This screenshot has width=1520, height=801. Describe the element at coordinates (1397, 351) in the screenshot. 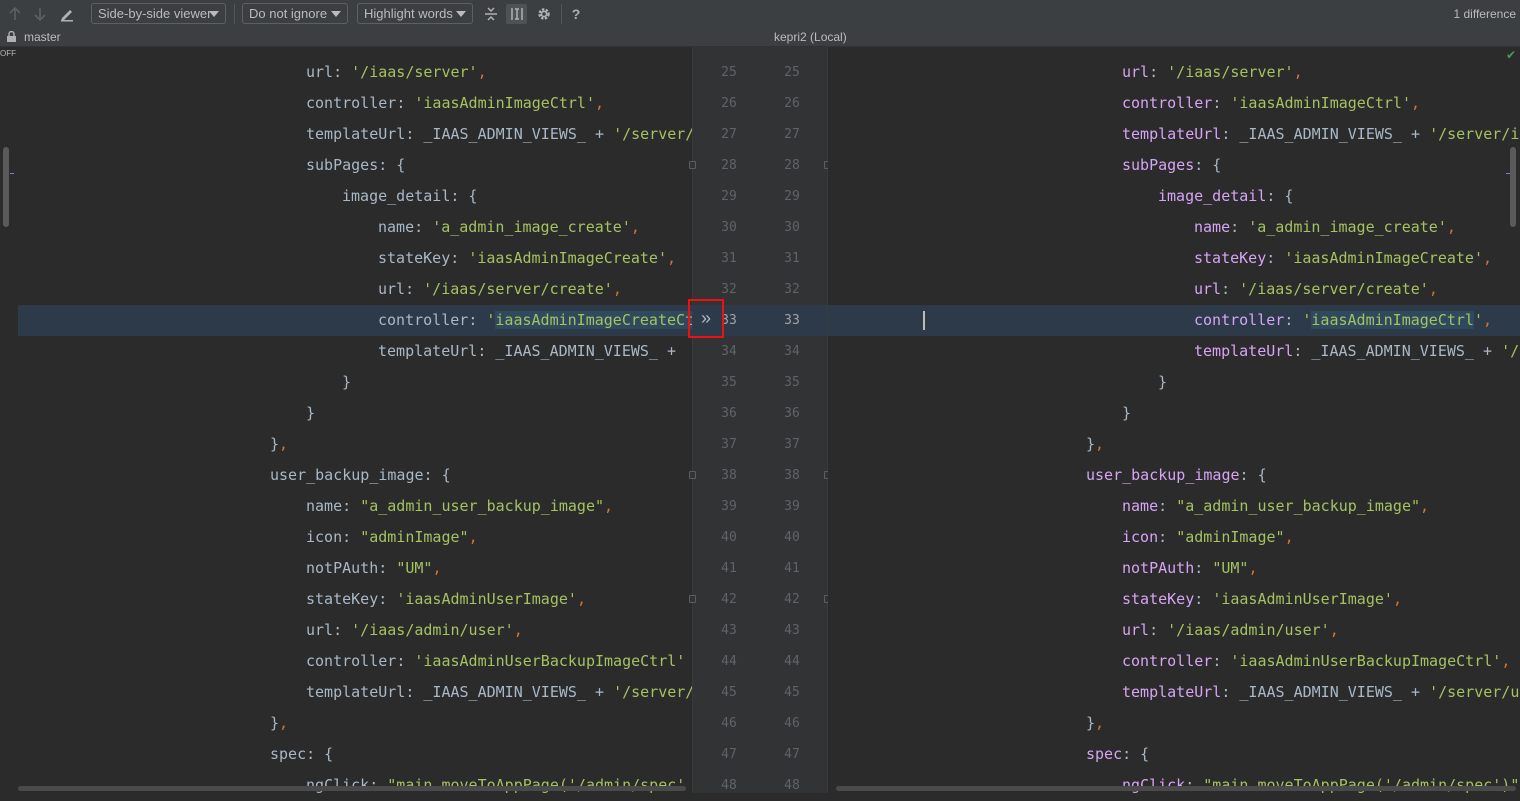

I see `code-token: : _IAAS_ADMIN_VIEWS_ +` at that location.